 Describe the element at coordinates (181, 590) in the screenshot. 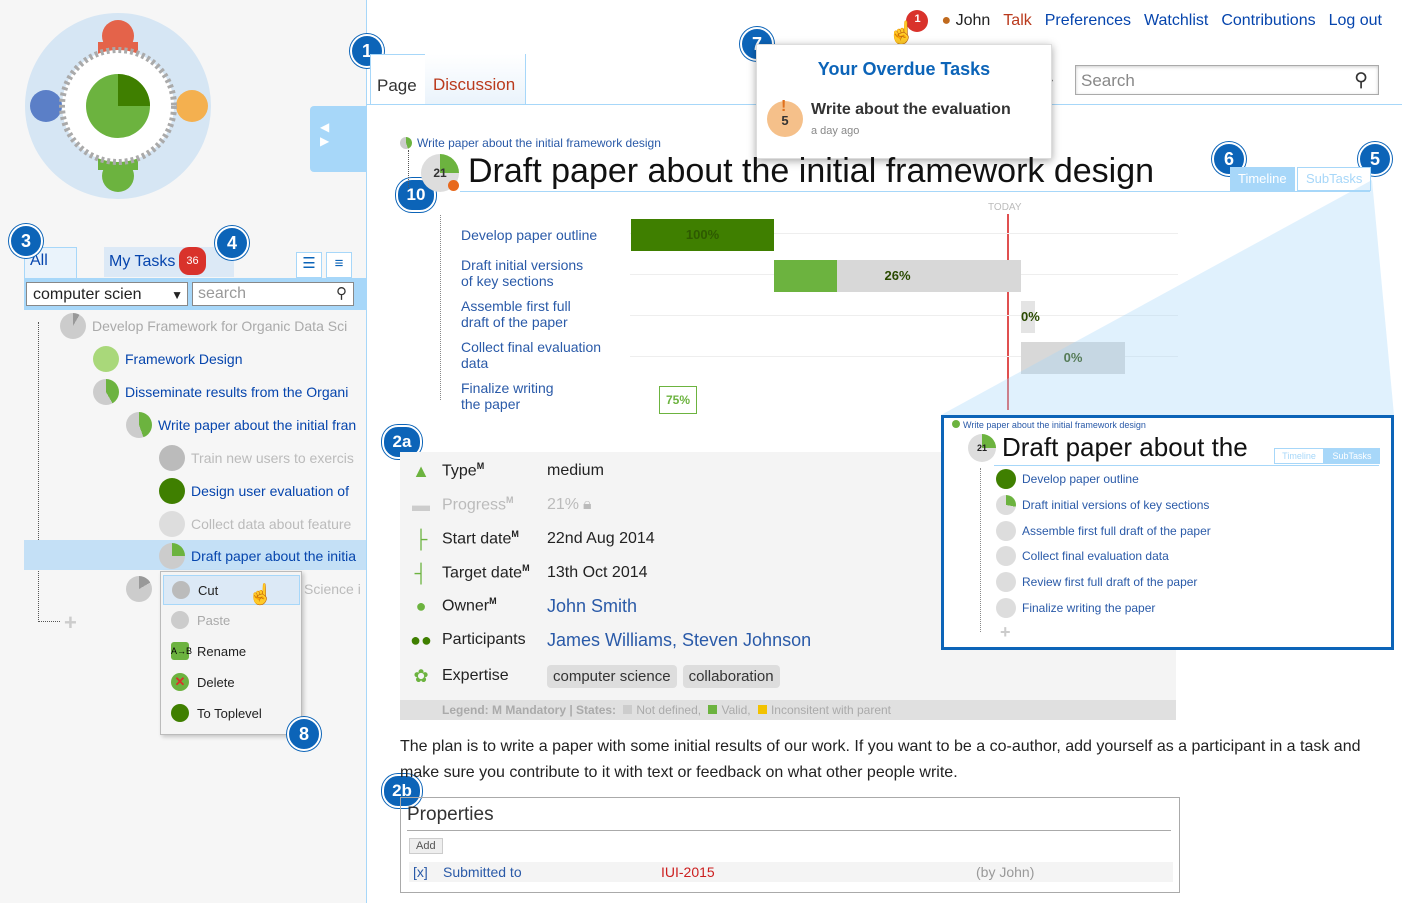

I see `cut-icon` at that location.